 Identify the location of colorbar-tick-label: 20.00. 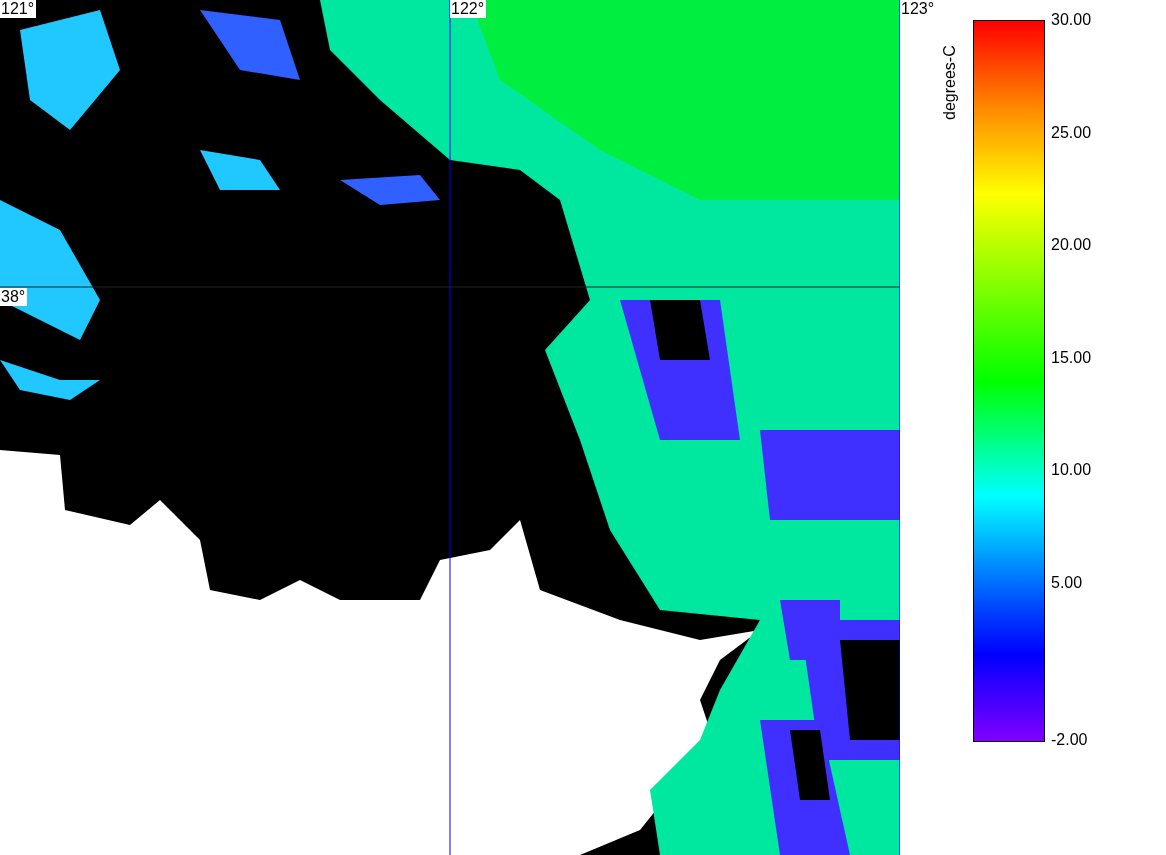
(1071, 245).